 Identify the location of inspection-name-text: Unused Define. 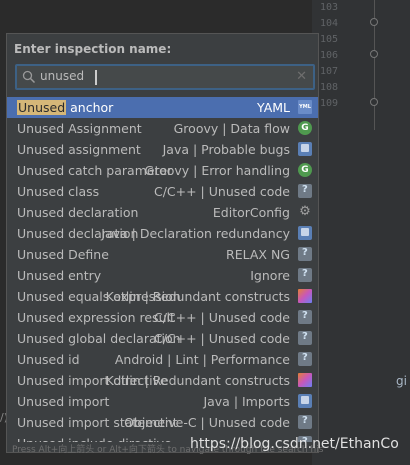
(63, 254).